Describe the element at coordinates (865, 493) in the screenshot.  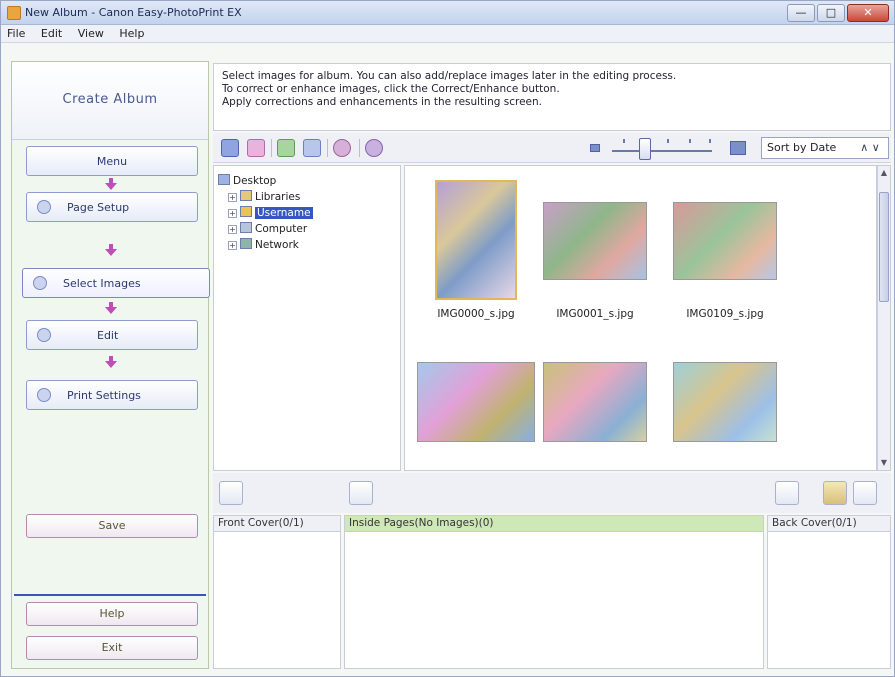
I see `list-view-icon` at that location.